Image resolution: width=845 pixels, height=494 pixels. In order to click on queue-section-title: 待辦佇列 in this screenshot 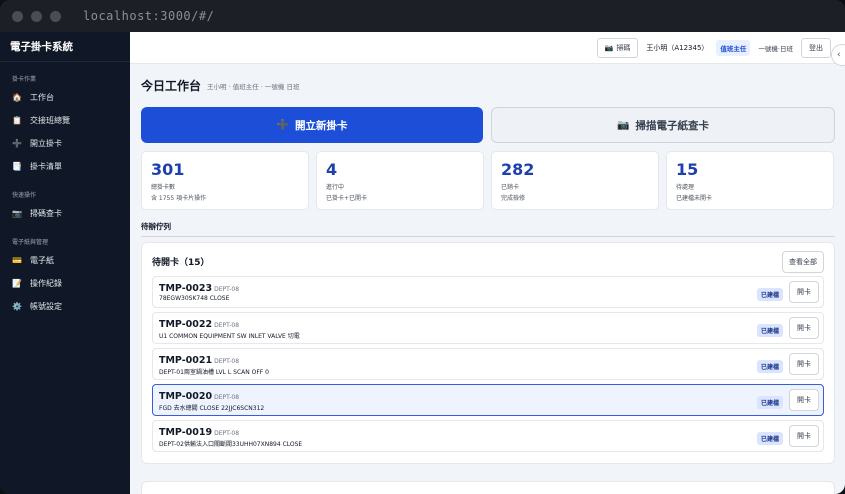, I will do `click(156, 226)`.